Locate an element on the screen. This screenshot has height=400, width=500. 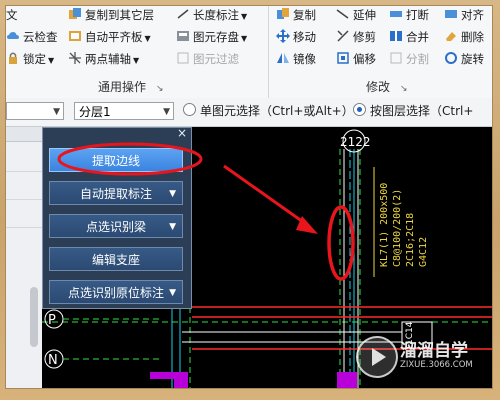
watermark-brand: 溜溜自学 is located at coordinates (434, 351).